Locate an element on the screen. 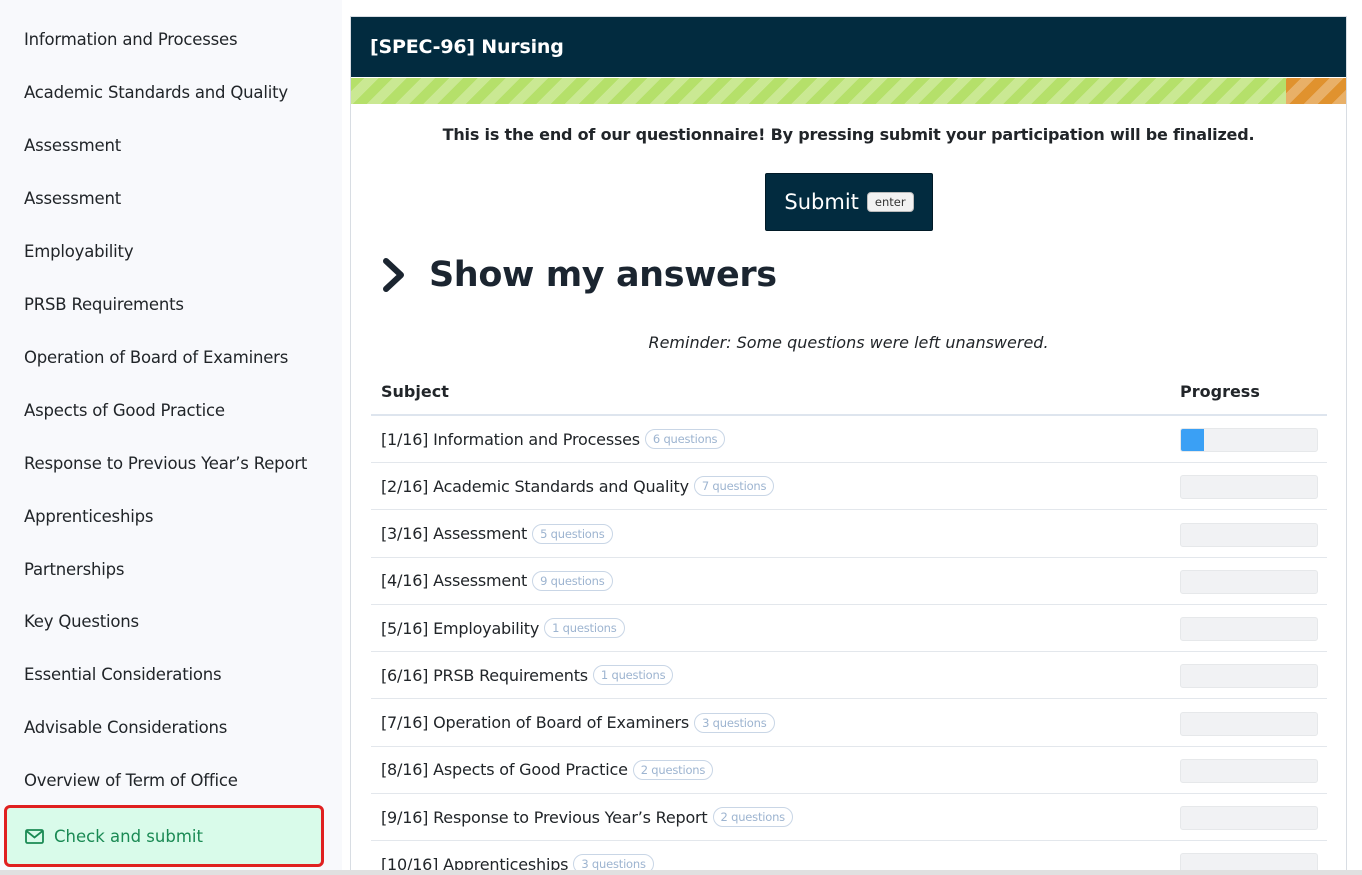 The width and height of the screenshot is (1362, 875). sidebar-item-academic-standards: Academic Standards and Quality is located at coordinates (156, 92).